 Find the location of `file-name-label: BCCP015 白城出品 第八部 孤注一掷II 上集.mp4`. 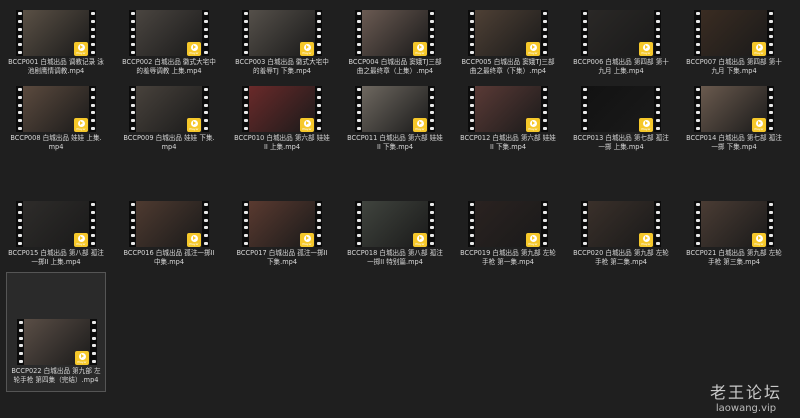

file-name-label: BCCP015 白城出品 第八部 孤注一掷II 上集.mp4 is located at coordinates (56, 257).